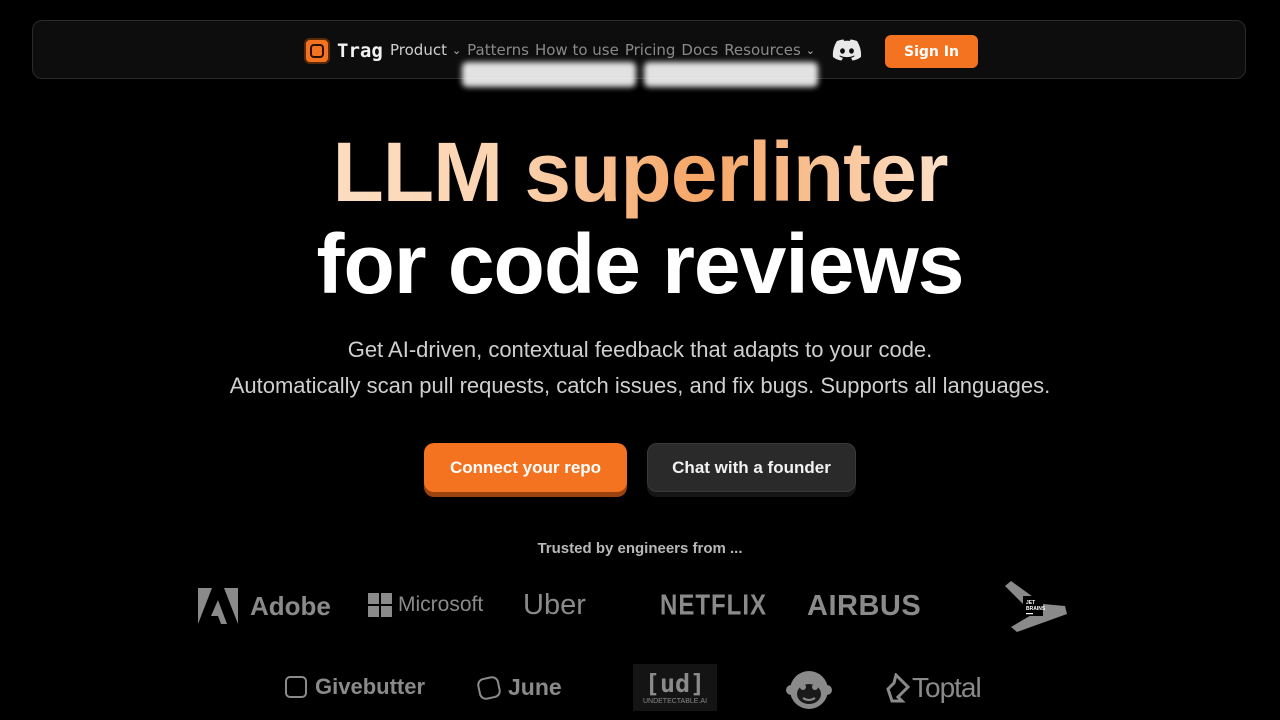  What do you see at coordinates (762, 50) in the screenshot?
I see `nav-item-label: Resources` at bounding box center [762, 50].